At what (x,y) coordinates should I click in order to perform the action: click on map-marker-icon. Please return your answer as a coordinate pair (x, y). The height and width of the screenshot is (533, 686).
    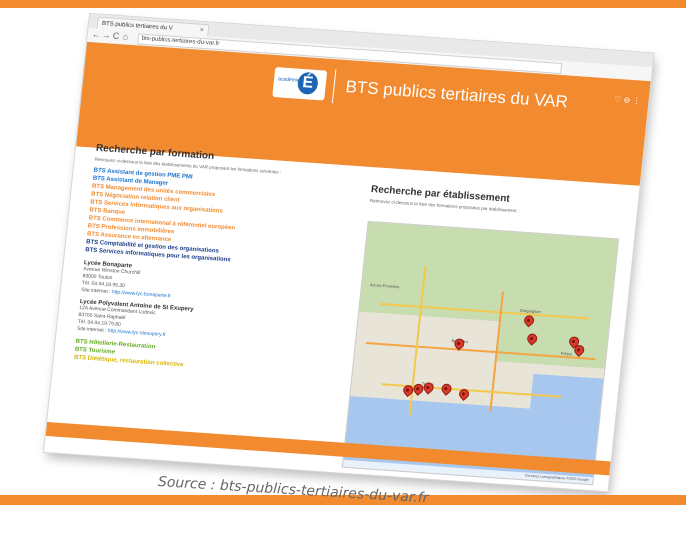
    Looking at the image, I should click on (446, 388).